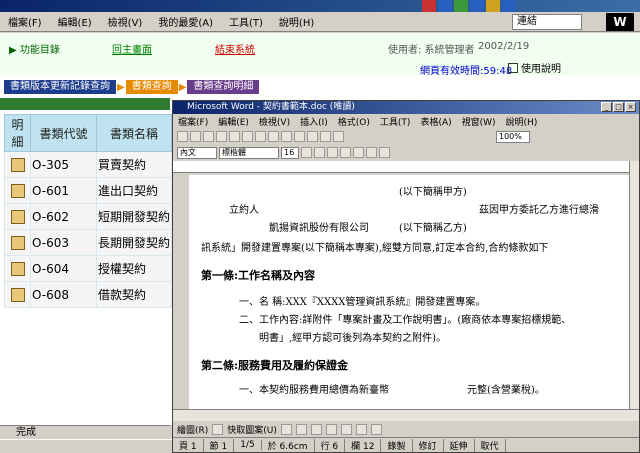 Image resolution: width=640 pixels, height=453 pixels. Describe the element at coordinates (88, 268) in the screenshot. I see `table-row: O-604 授權契約` at that location.